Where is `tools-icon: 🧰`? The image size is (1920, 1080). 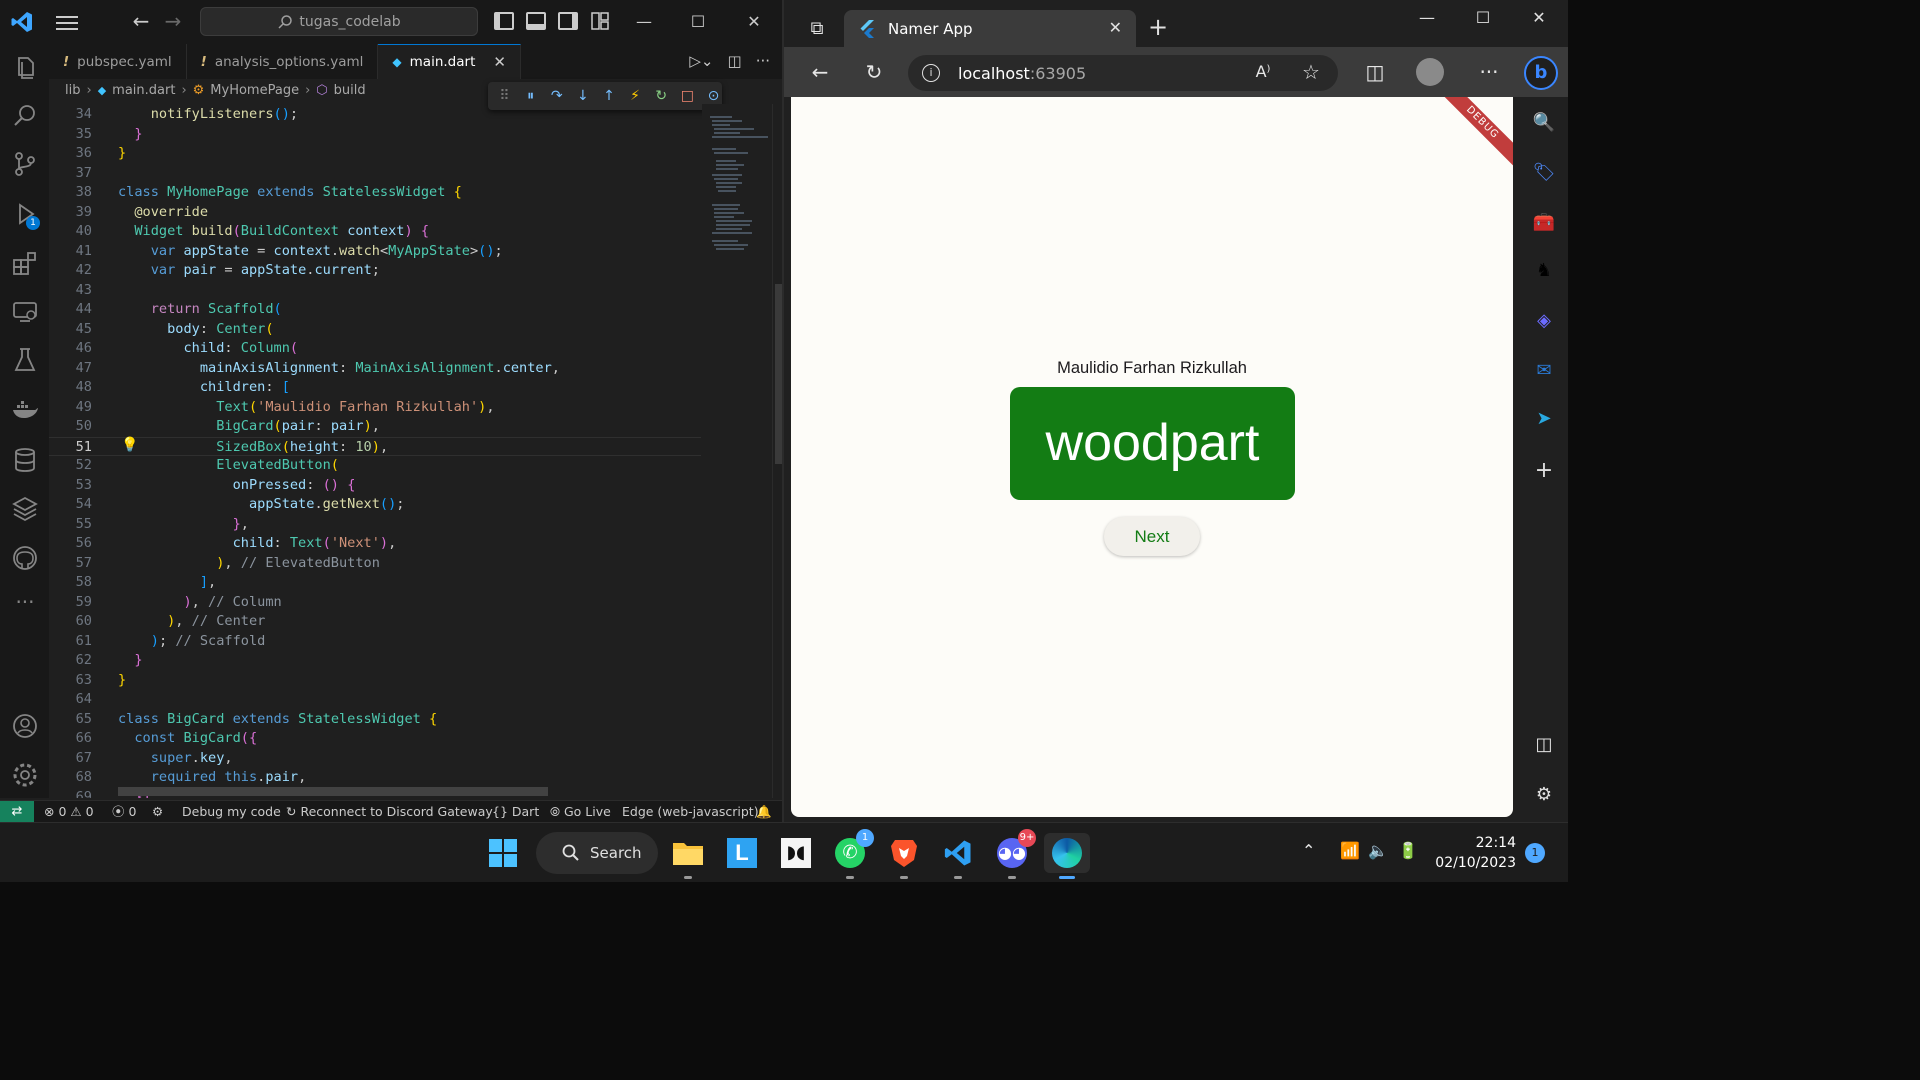 tools-icon: 🧰 is located at coordinates (1544, 223).